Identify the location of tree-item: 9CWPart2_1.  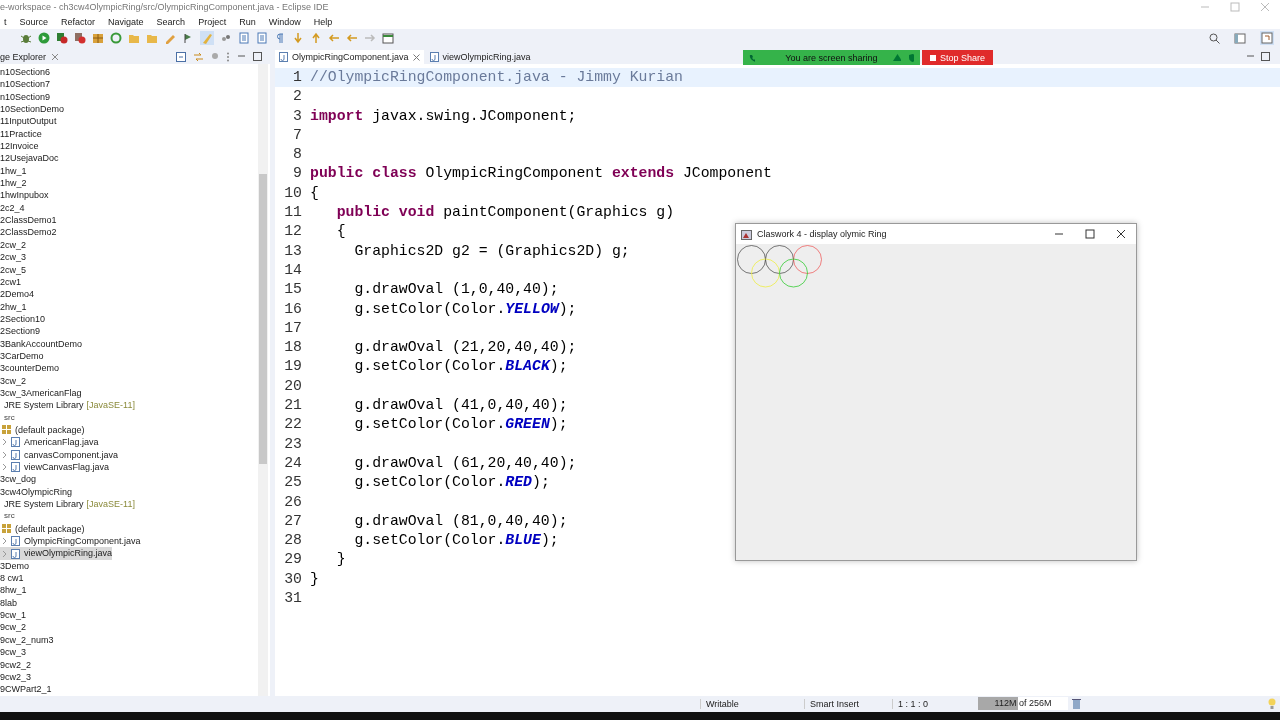
(26, 689).